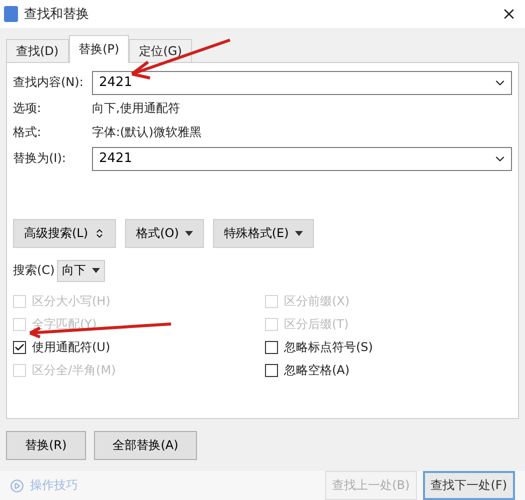 This screenshot has height=500, width=525. I want to click on checkbox-option: 忽略空格(A), so click(388, 370).